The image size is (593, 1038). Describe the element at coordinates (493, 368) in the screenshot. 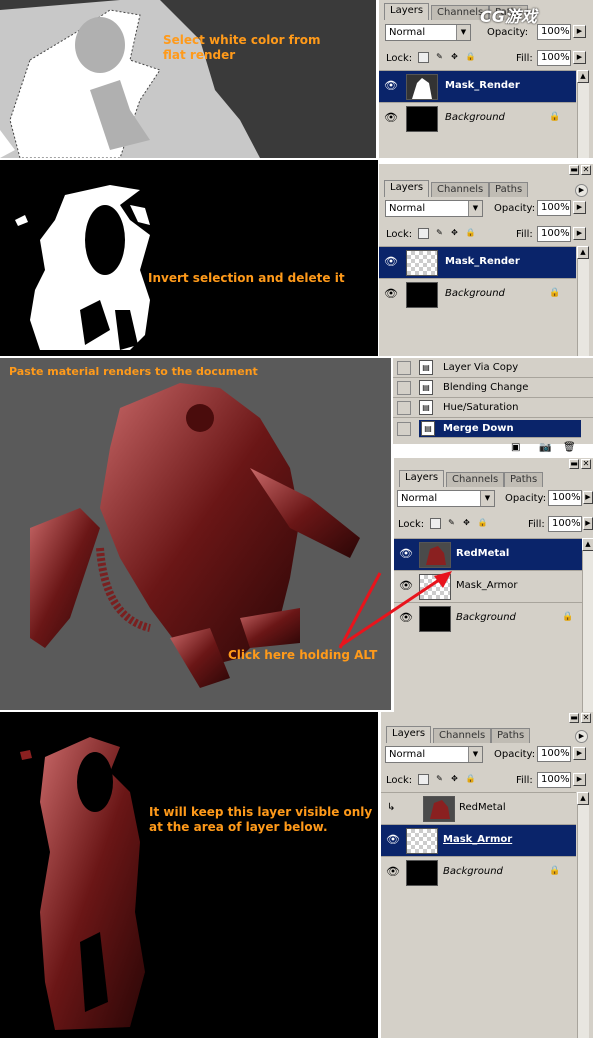

I see `history-item: ▤ Layer Via Copy` at that location.